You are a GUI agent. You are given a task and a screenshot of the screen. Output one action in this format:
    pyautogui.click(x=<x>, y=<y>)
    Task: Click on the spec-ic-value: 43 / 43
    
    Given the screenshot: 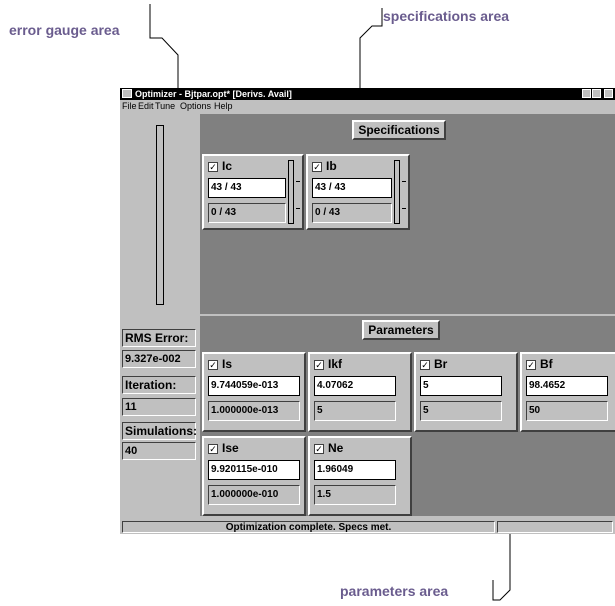 What is the action you would take?
    pyautogui.click(x=247, y=188)
    